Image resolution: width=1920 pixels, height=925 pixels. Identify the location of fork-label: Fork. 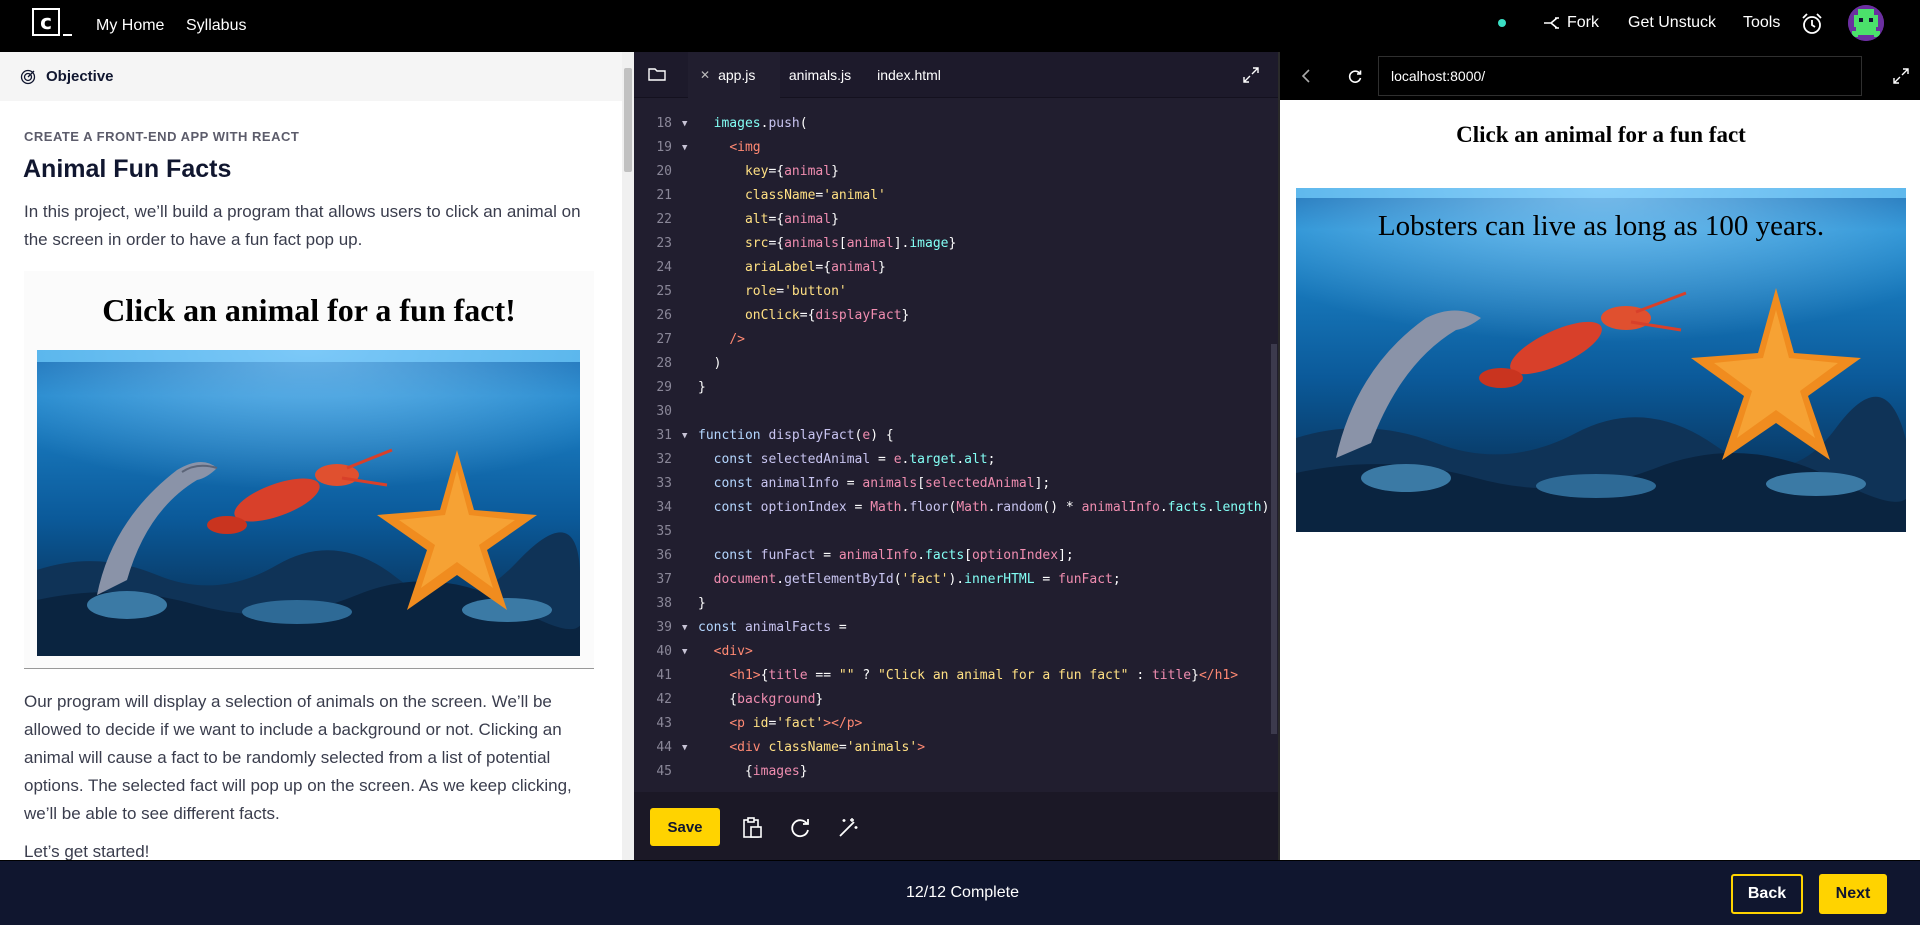
(1583, 22).